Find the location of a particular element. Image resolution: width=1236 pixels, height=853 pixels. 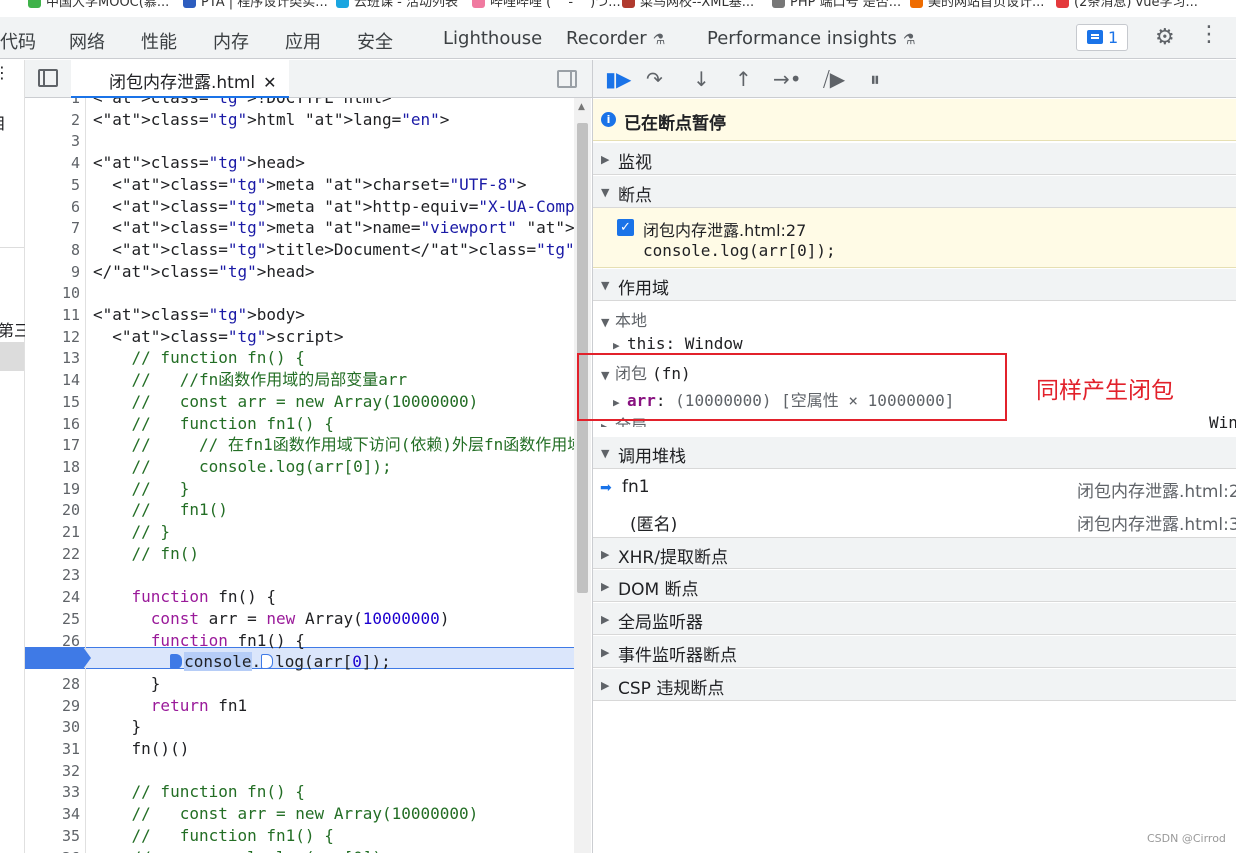

line-number: 21 is located at coordinates (52, 532).